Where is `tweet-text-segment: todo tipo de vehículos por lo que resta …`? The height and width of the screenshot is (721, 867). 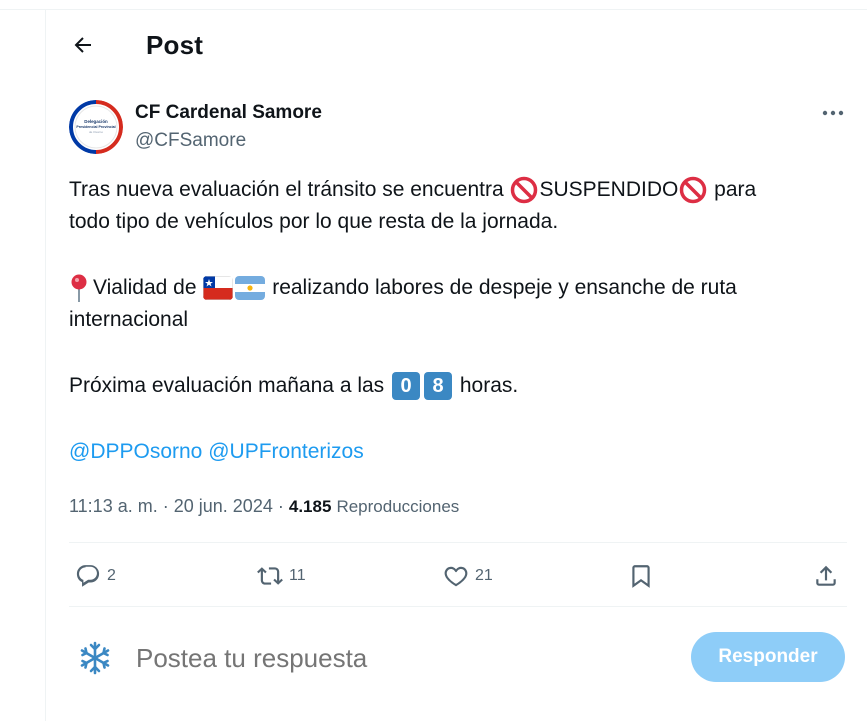 tweet-text-segment: todo tipo de vehículos por lo que resta … is located at coordinates (314, 221).